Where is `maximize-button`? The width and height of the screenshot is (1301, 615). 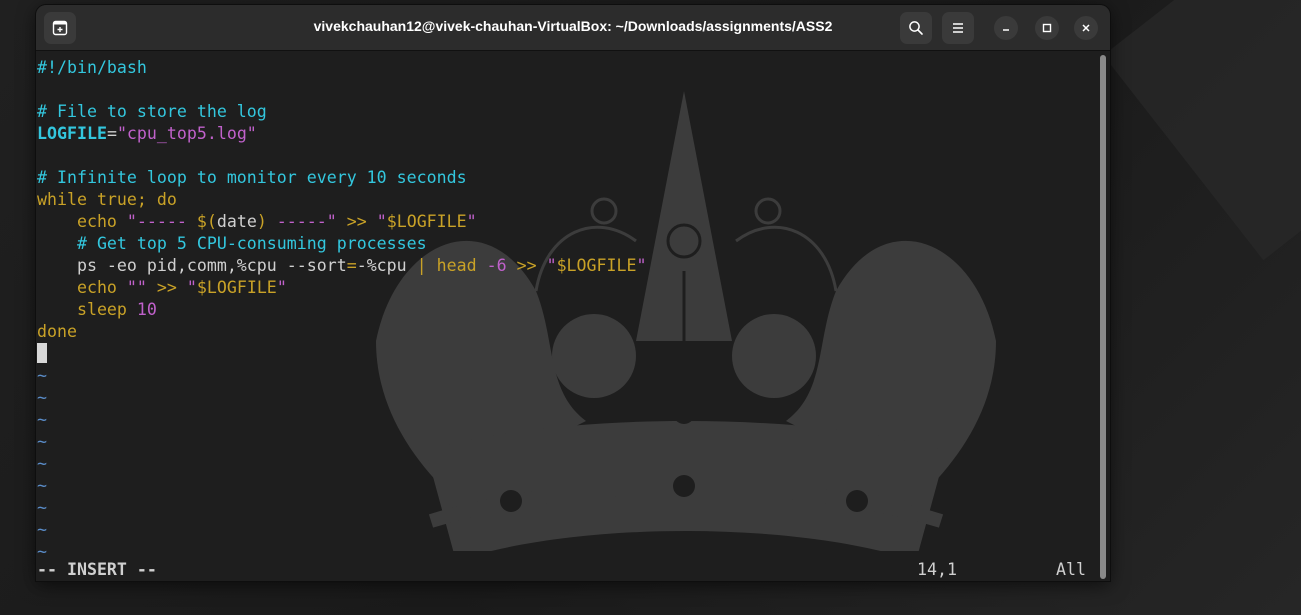 maximize-button is located at coordinates (1047, 28).